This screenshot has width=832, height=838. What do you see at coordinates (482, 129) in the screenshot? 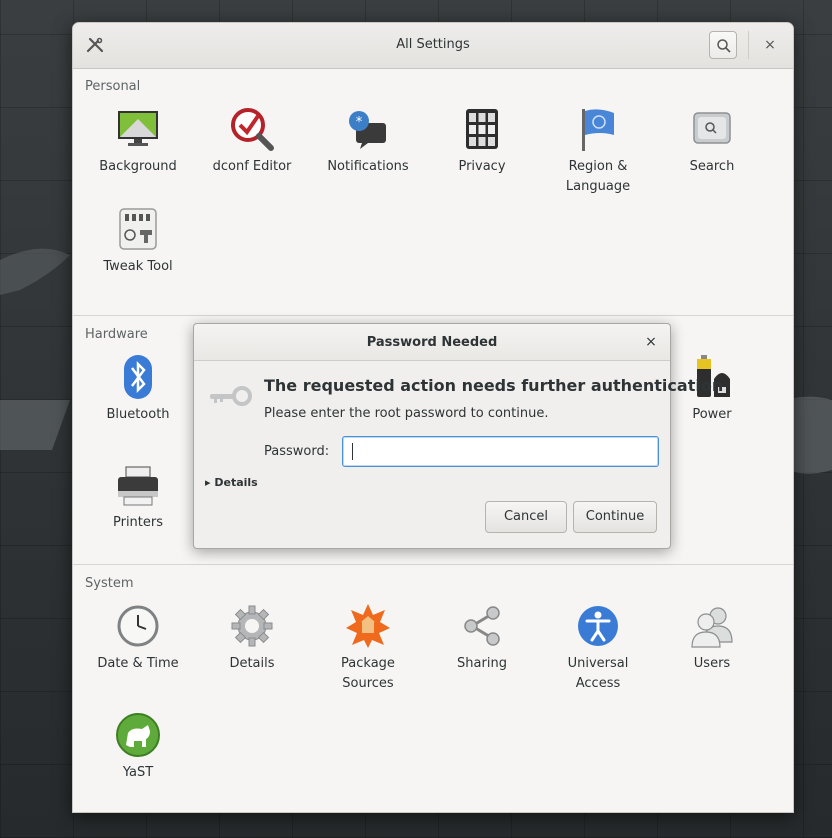
I see `privacy-icon` at bounding box center [482, 129].